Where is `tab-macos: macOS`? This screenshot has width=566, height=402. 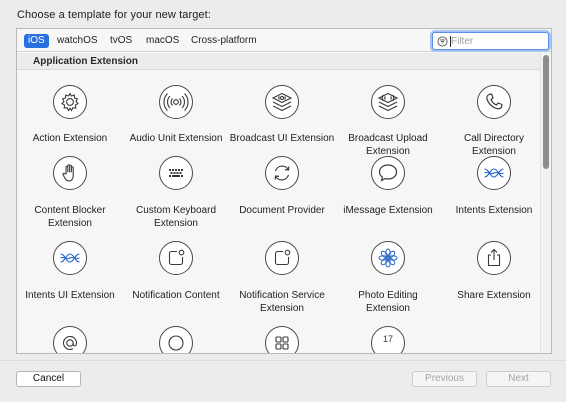
tab-macos: macOS is located at coordinates (162, 41).